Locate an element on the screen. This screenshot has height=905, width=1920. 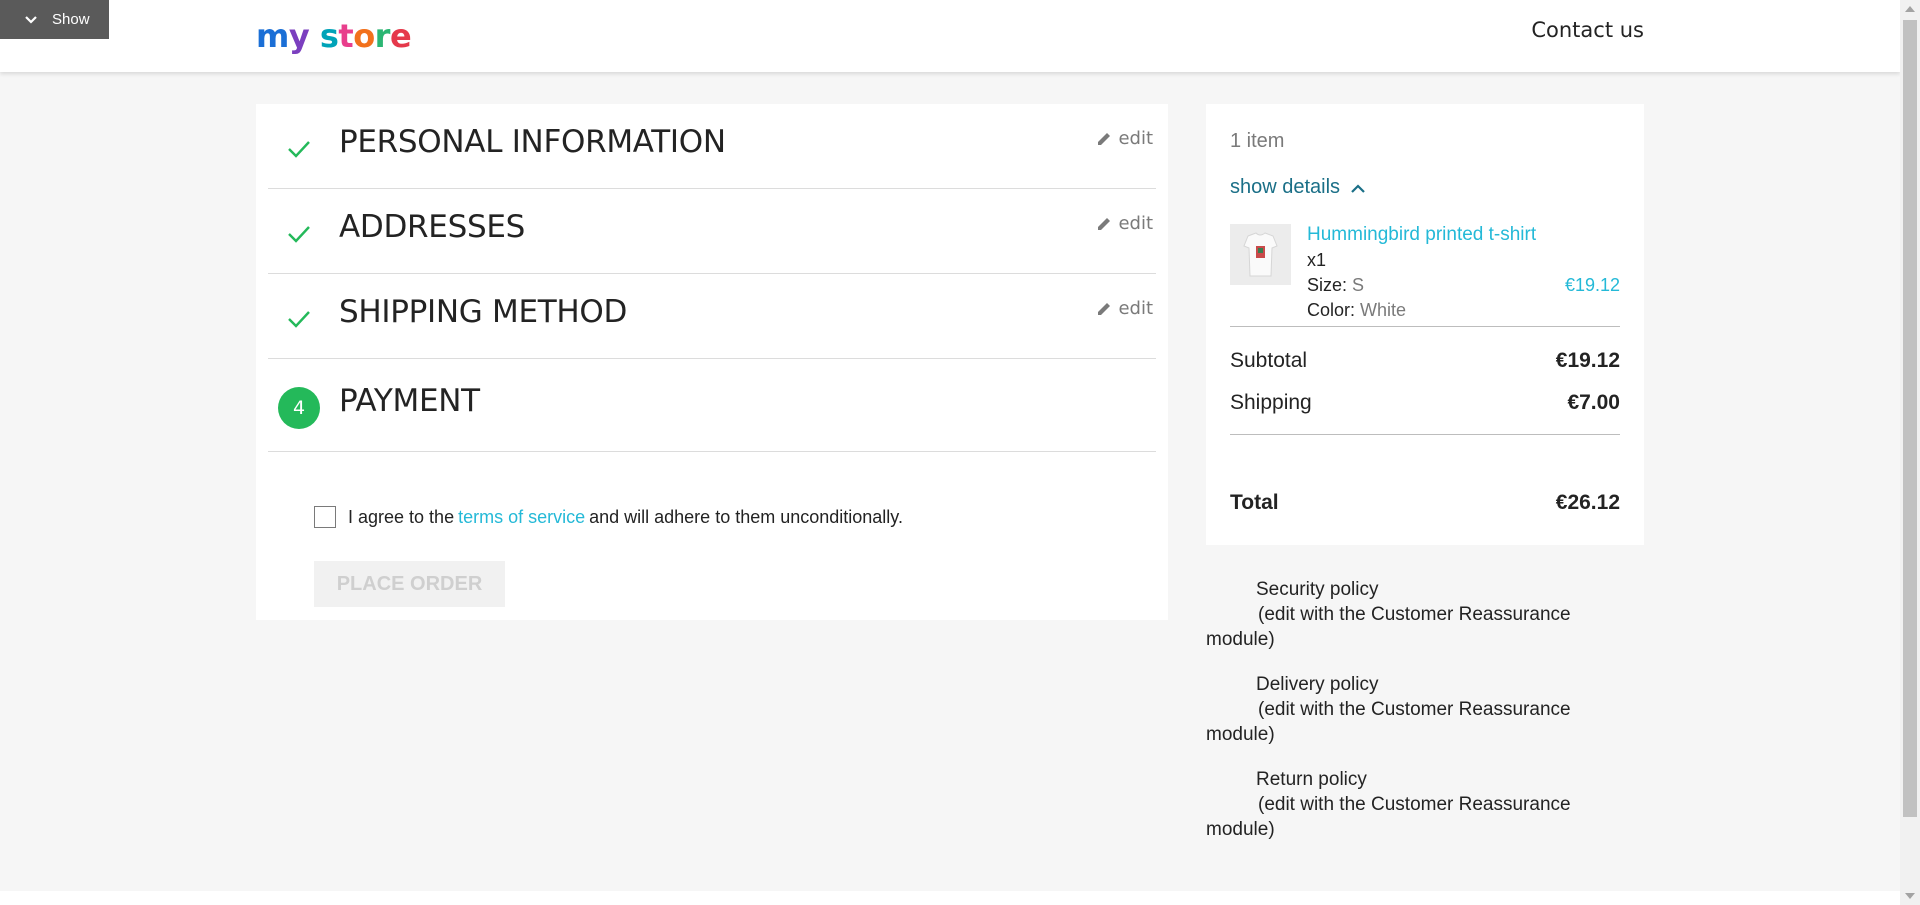
footer-strip is located at coordinates (950, 898).